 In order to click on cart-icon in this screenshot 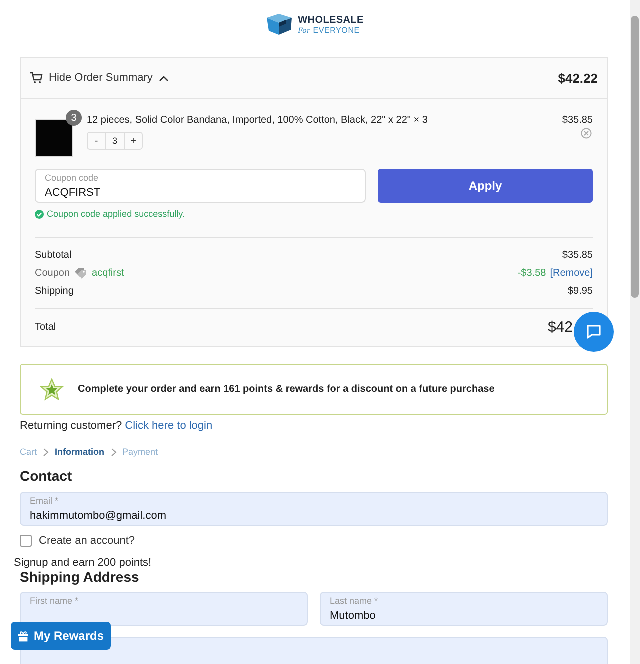, I will do `click(36, 78)`.